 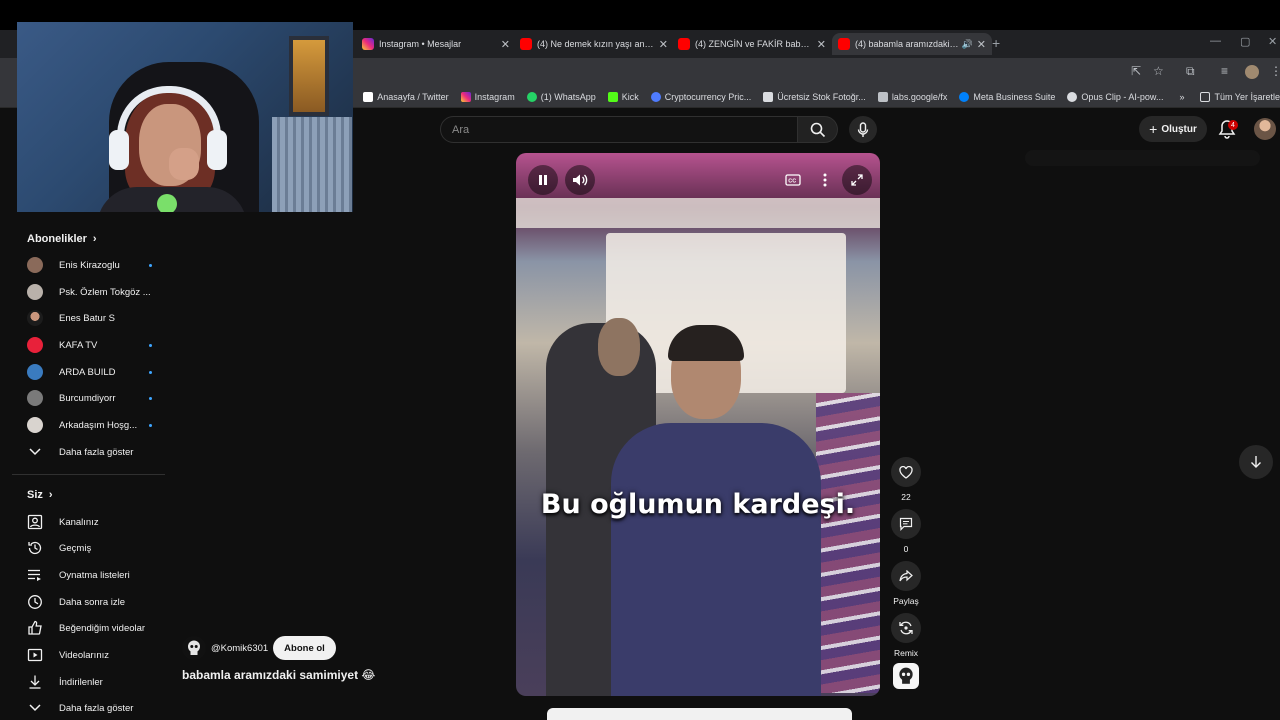 What do you see at coordinates (89, 345) in the screenshot?
I see `sidebar-item-subscription: KAFA TV` at bounding box center [89, 345].